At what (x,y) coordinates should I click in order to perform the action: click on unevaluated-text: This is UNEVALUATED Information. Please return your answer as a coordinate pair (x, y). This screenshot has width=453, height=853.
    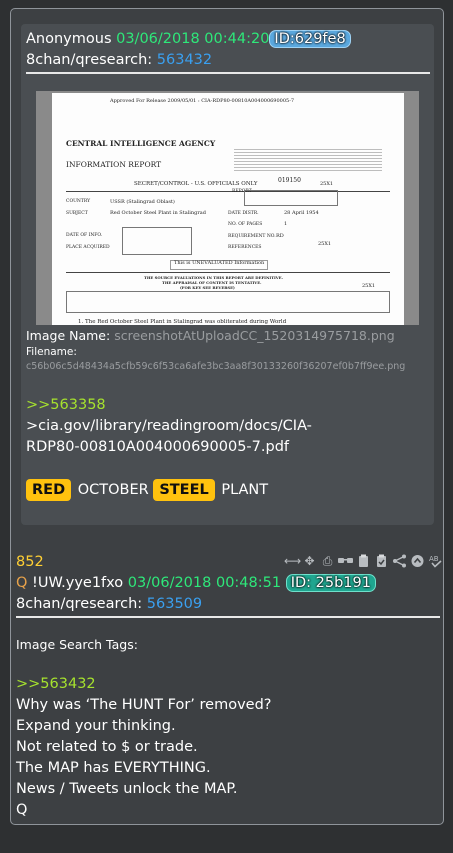
    Looking at the image, I should click on (219, 263).